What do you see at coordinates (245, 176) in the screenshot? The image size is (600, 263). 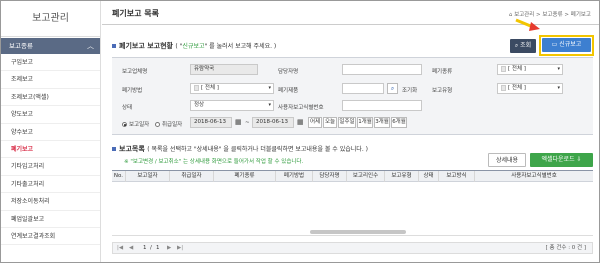 I see `col-disposal-type: 폐기종류` at bounding box center [245, 176].